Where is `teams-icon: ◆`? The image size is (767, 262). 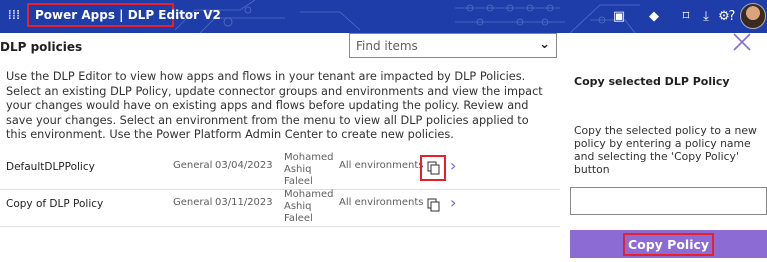 teams-icon: ◆ is located at coordinates (654, 17).